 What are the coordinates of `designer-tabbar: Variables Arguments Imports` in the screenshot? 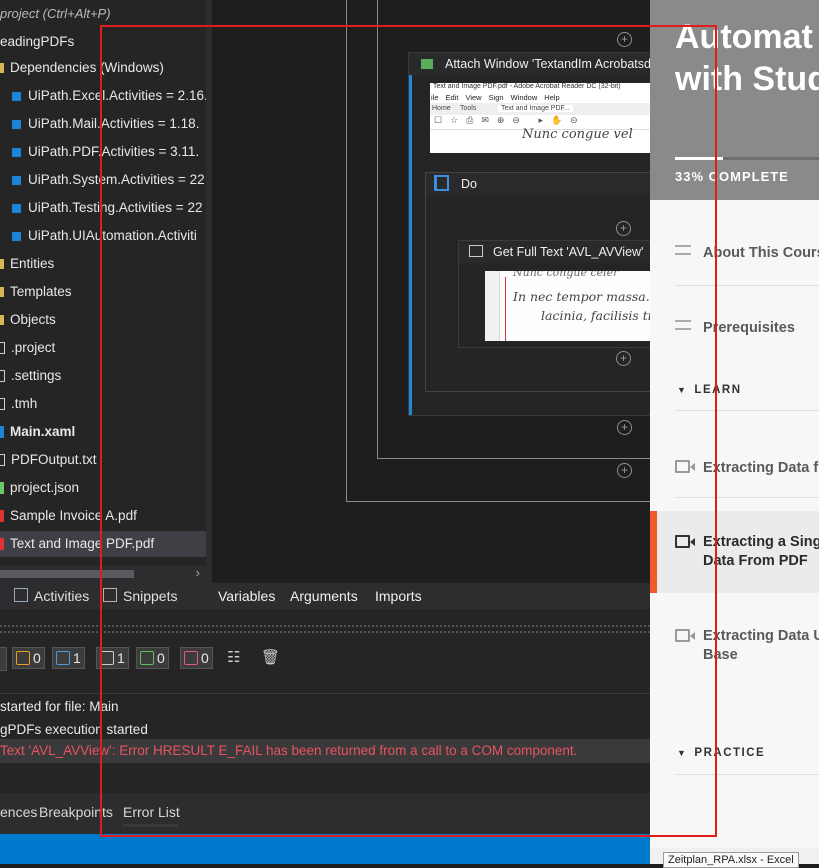 It's located at (431, 596).